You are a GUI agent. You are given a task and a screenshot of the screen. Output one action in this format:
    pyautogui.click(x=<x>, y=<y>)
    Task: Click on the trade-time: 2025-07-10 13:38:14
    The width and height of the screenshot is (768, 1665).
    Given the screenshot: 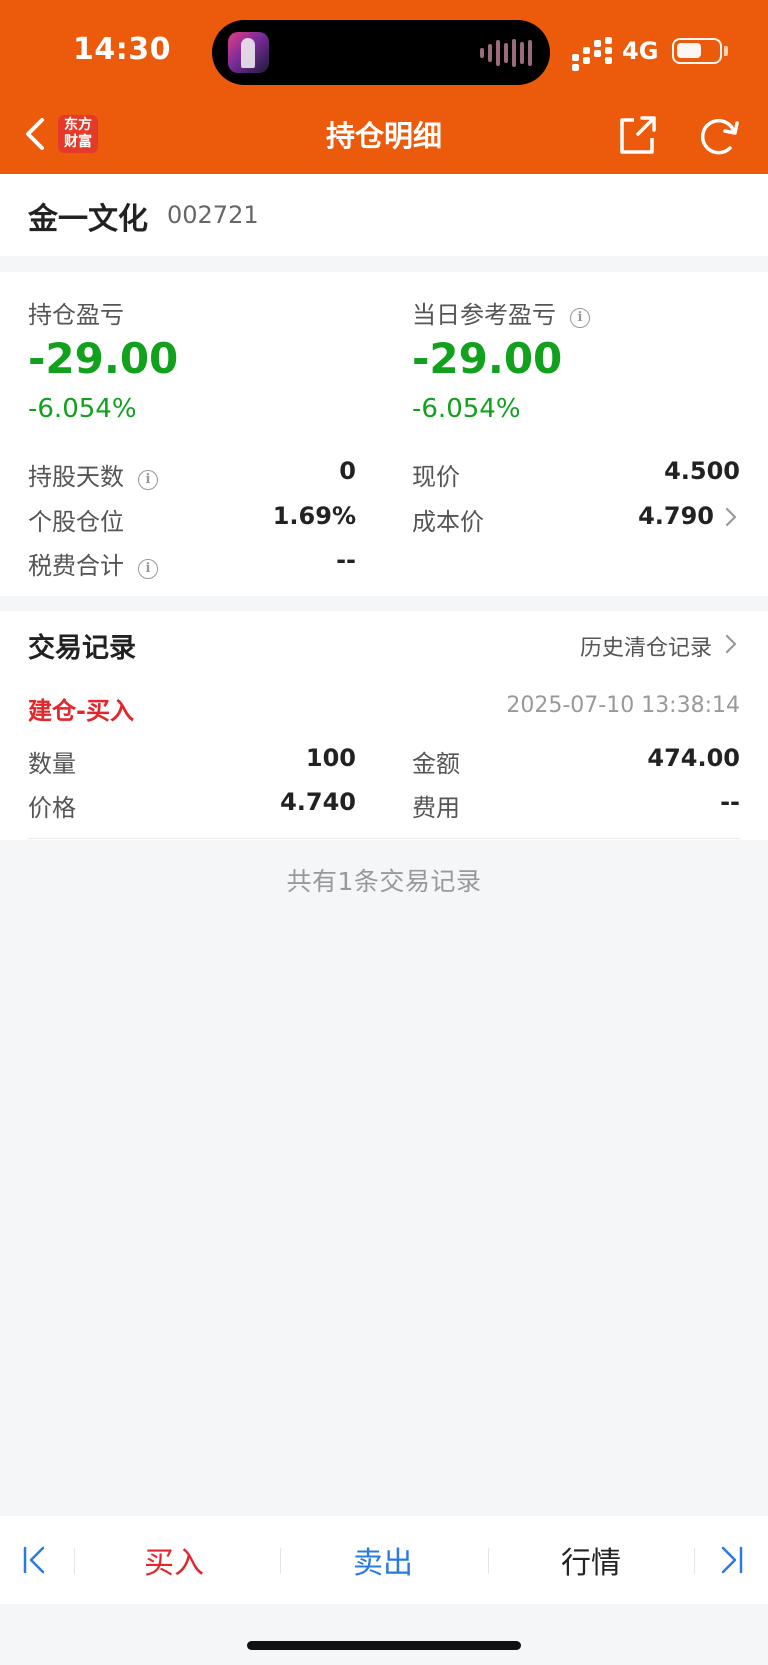 What is the action you would take?
    pyautogui.click(x=623, y=705)
    